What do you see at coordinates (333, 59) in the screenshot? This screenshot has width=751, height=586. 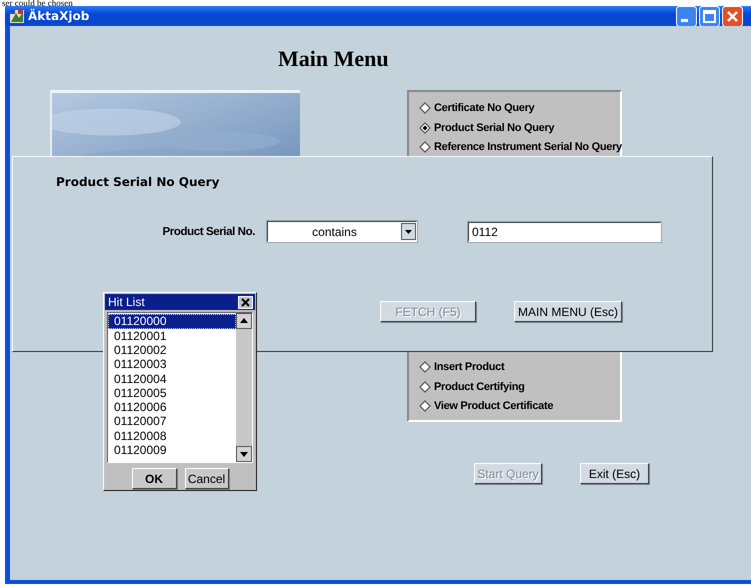 I see `main-menu-title: Main Menu` at bounding box center [333, 59].